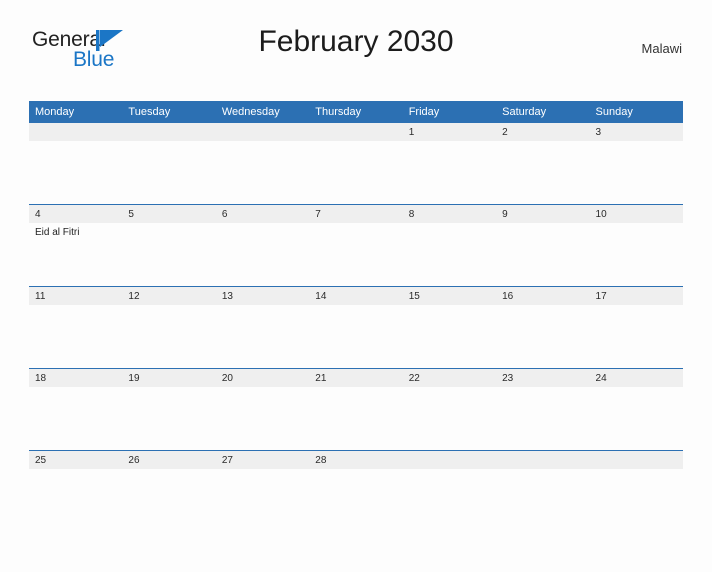 The height and width of the screenshot is (572, 712). What do you see at coordinates (661, 48) in the screenshot?
I see `country-label: Malawi` at bounding box center [661, 48].